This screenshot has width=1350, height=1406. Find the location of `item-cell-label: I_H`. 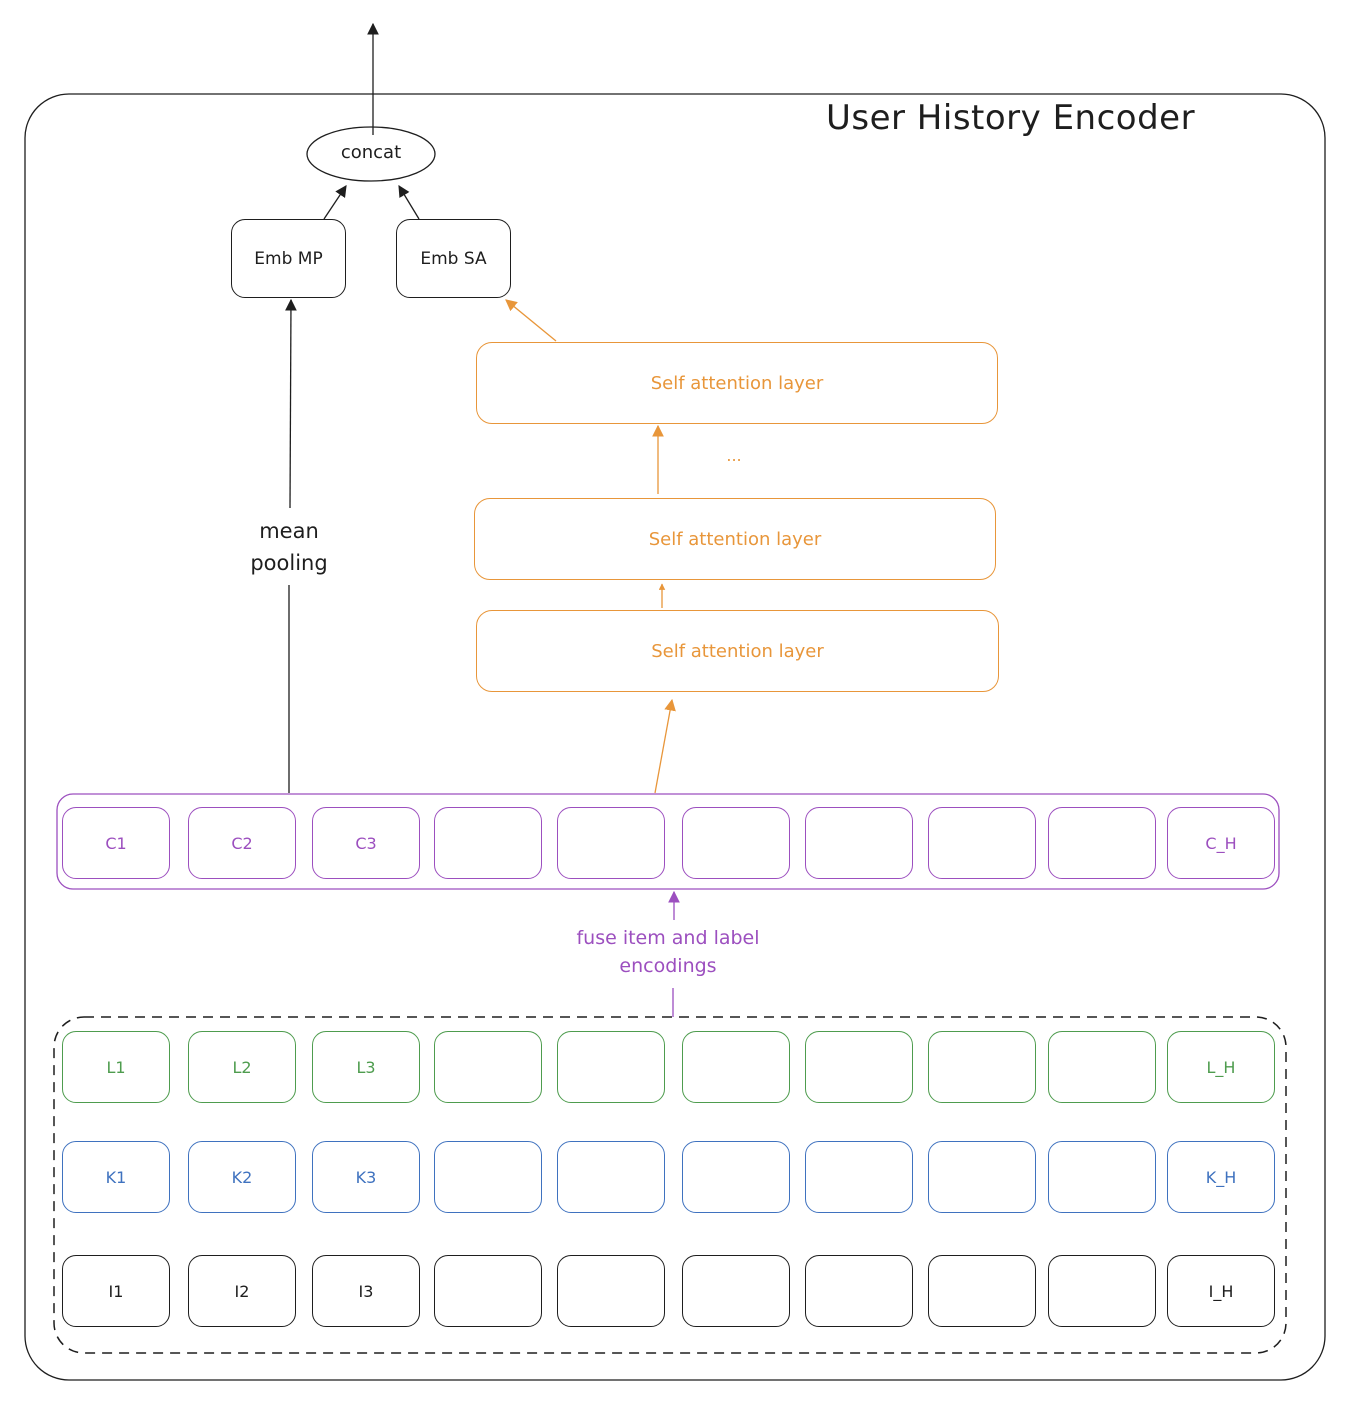

item-cell-label: I_H is located at coordinates (1221, 1291).